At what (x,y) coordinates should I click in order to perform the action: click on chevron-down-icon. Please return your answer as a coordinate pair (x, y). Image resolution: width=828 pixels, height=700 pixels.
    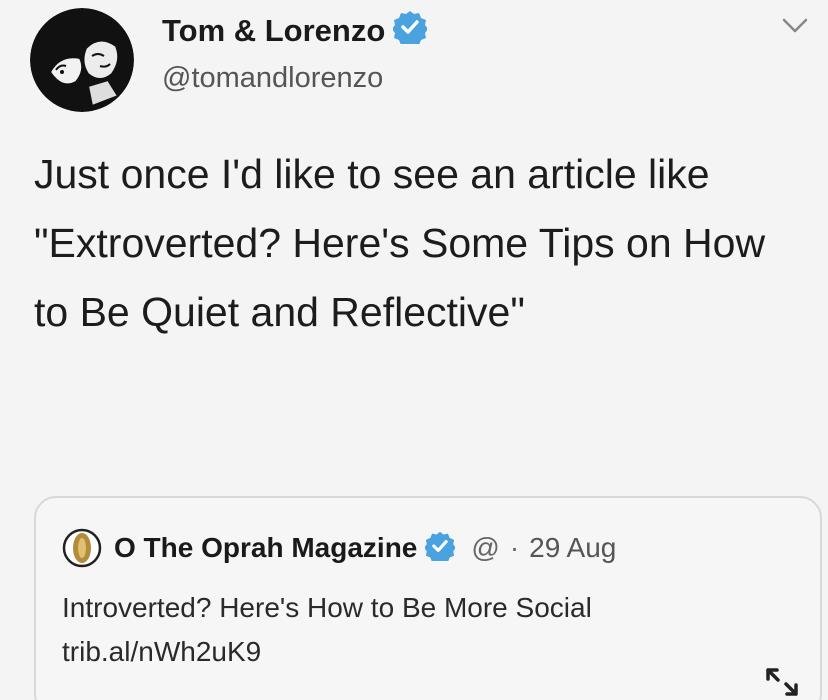
    Looking at the image, I should click on (795, 25).